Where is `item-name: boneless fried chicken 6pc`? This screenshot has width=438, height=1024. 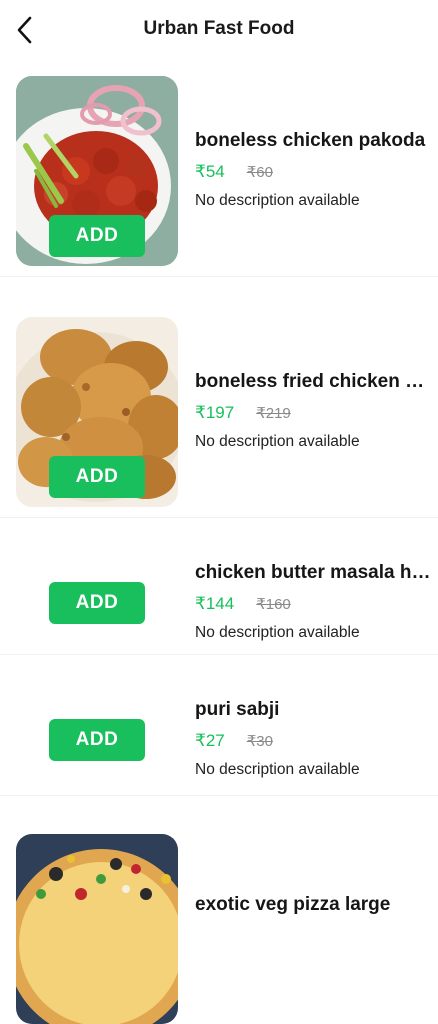 item-name: boneless fried chicken 6pc is located at coordinates (313, 381).